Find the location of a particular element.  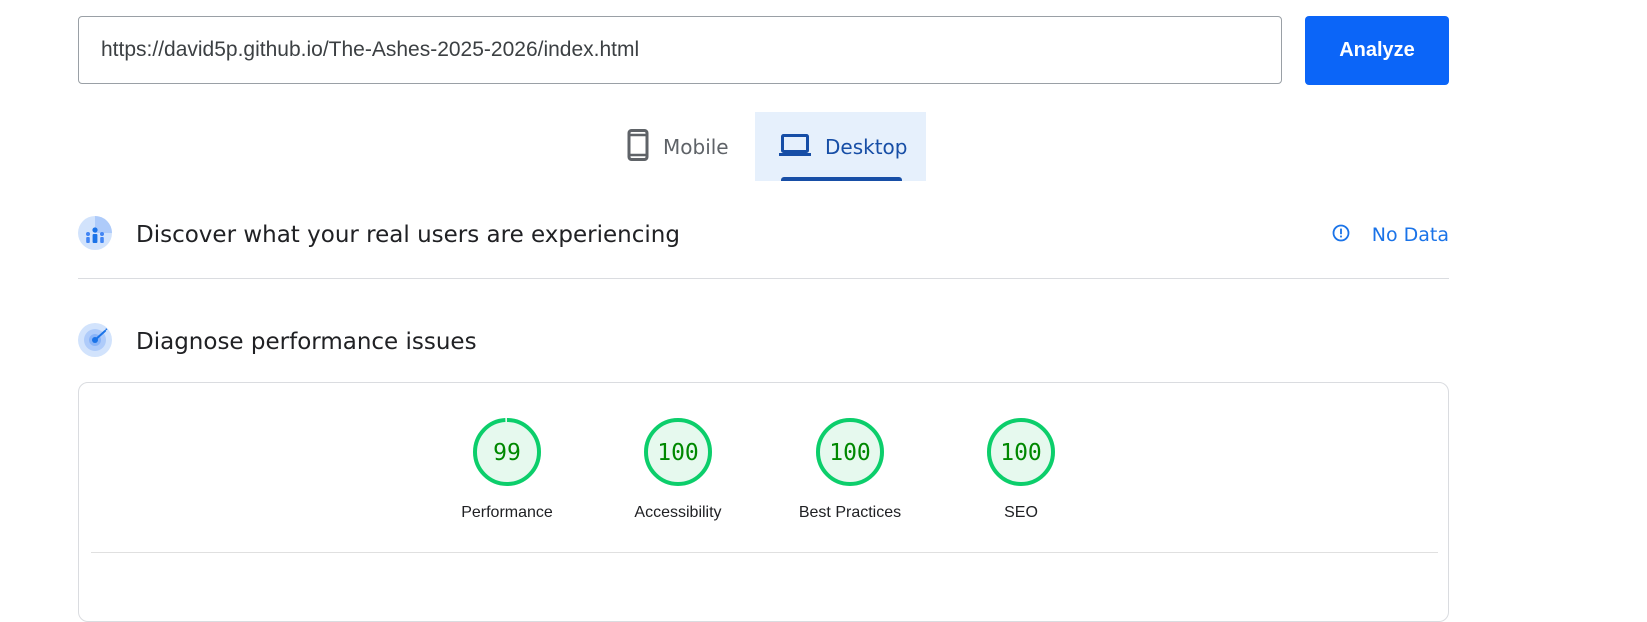

score-label: SEO is located at coordinates (1021, 512).